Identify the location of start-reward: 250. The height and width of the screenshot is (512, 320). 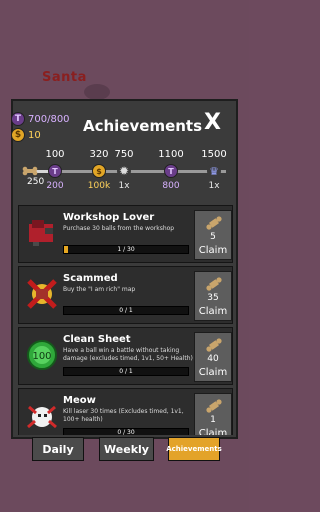
(36, 182).